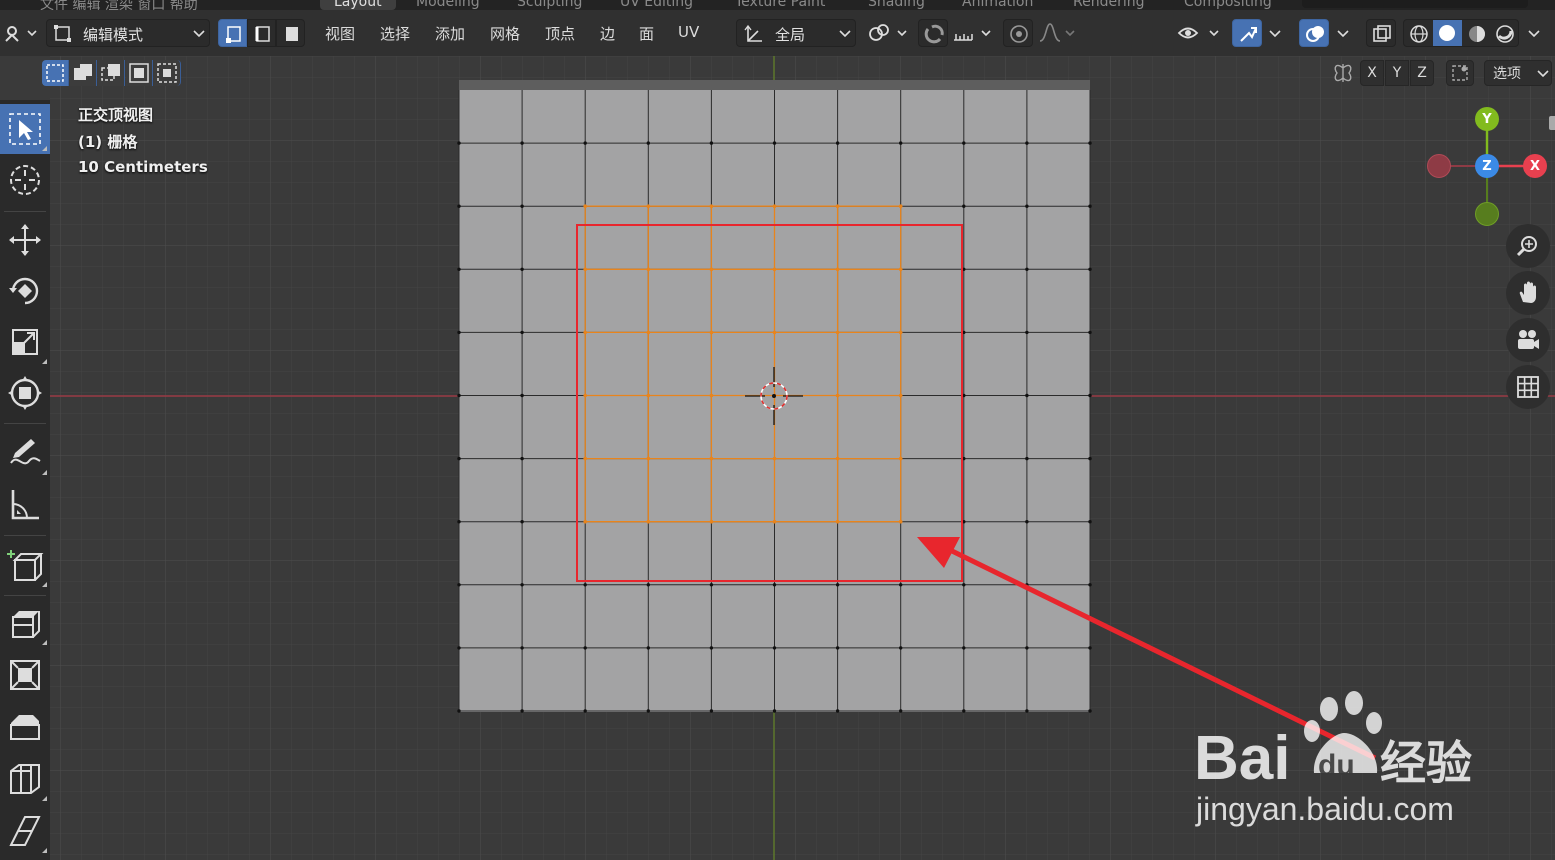  I want to click on options-dropdown: 选项, so click(1518, 73).